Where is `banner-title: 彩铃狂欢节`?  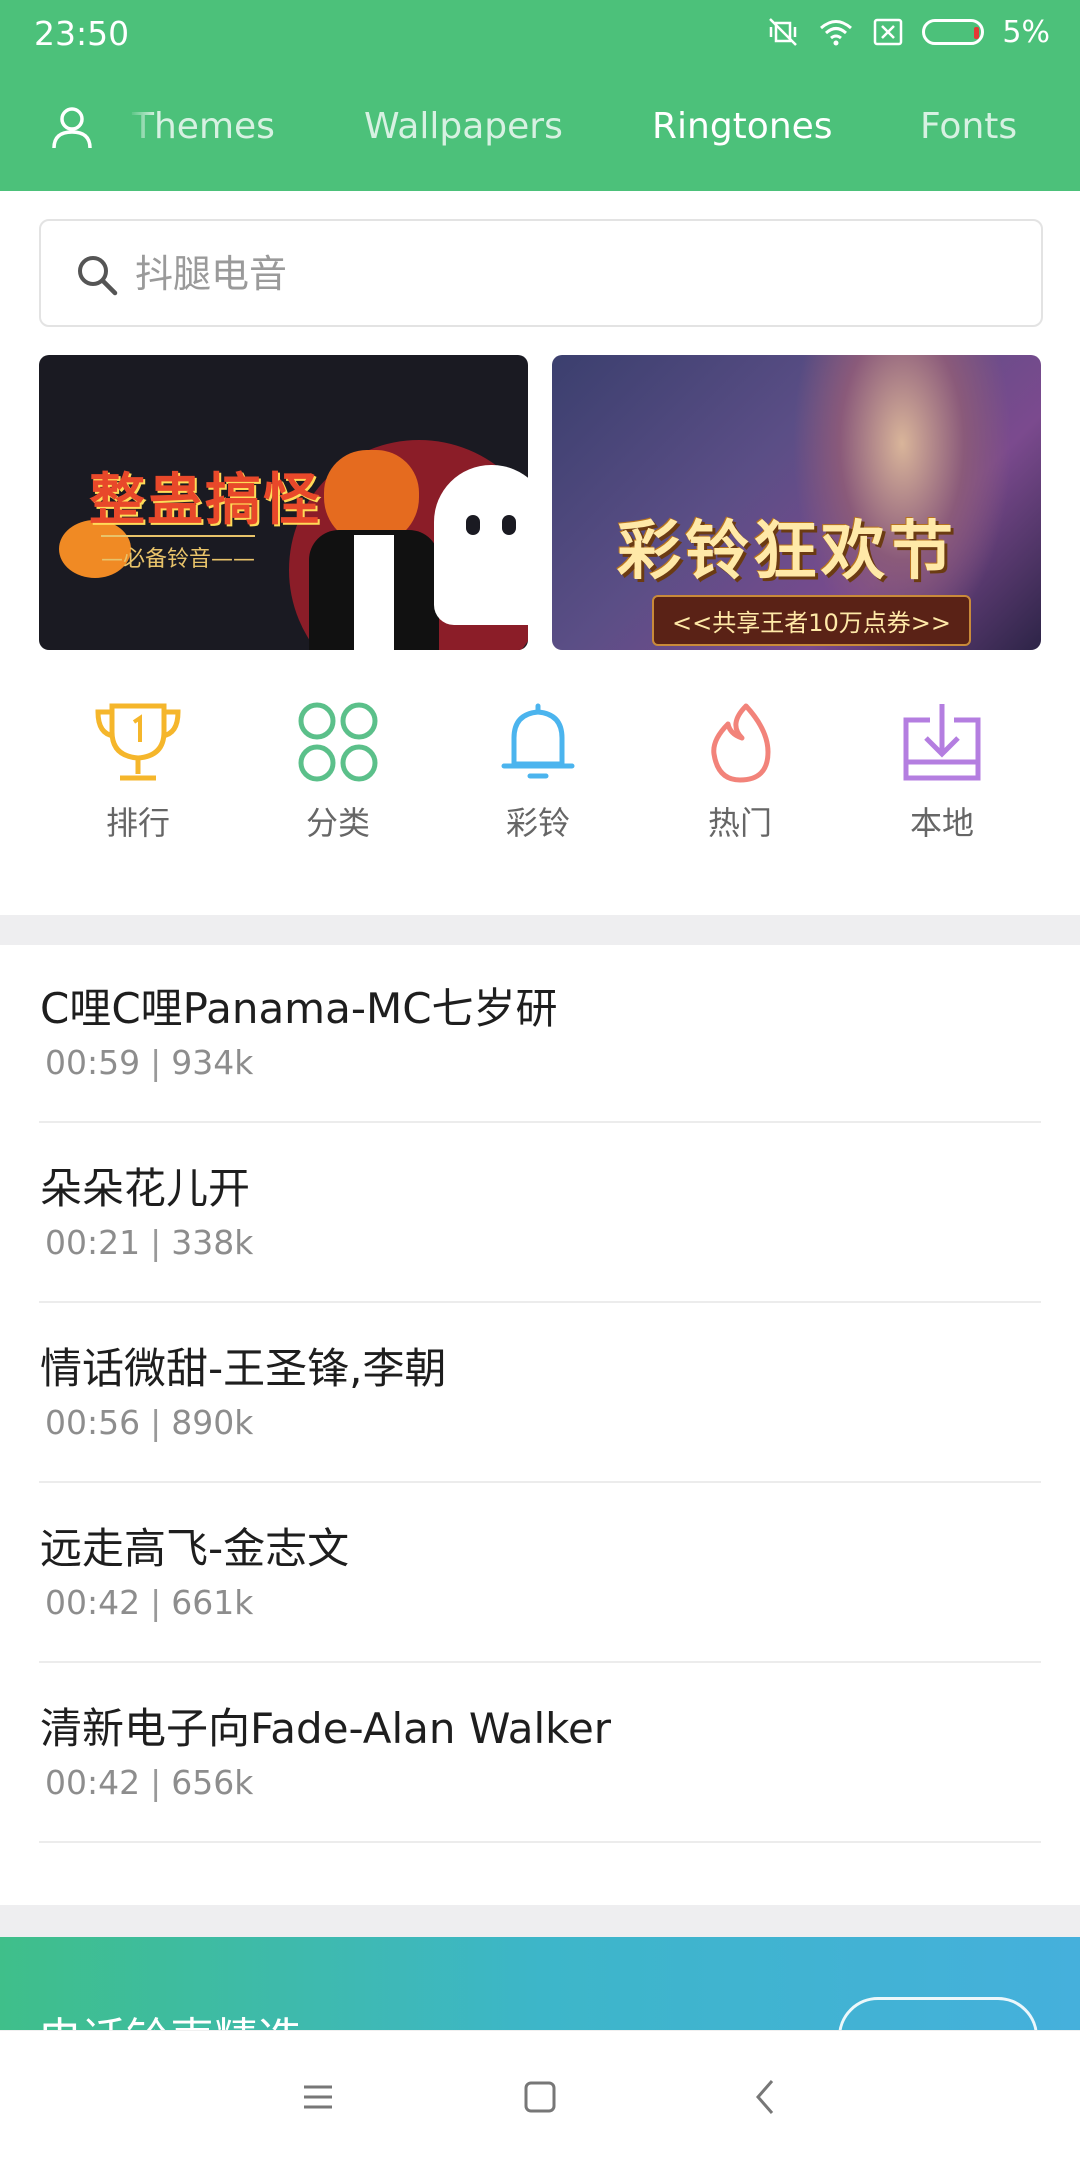 banner-title: 彩铃狂欢节 is located at coordinates (787, 552).